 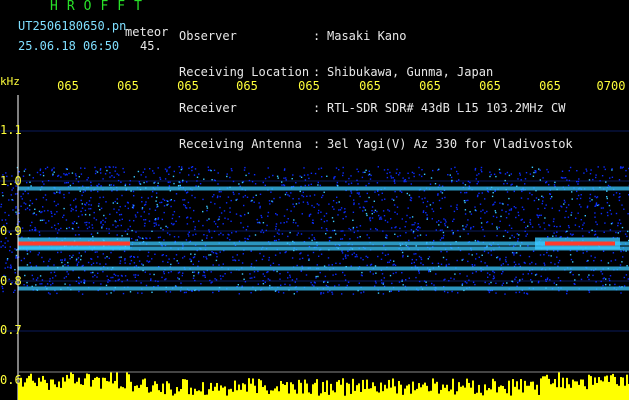 What do you see at coordinates (11, 330) in the screenshot?
I see `y-tick: 0.7` at bounding box center [11, 330].